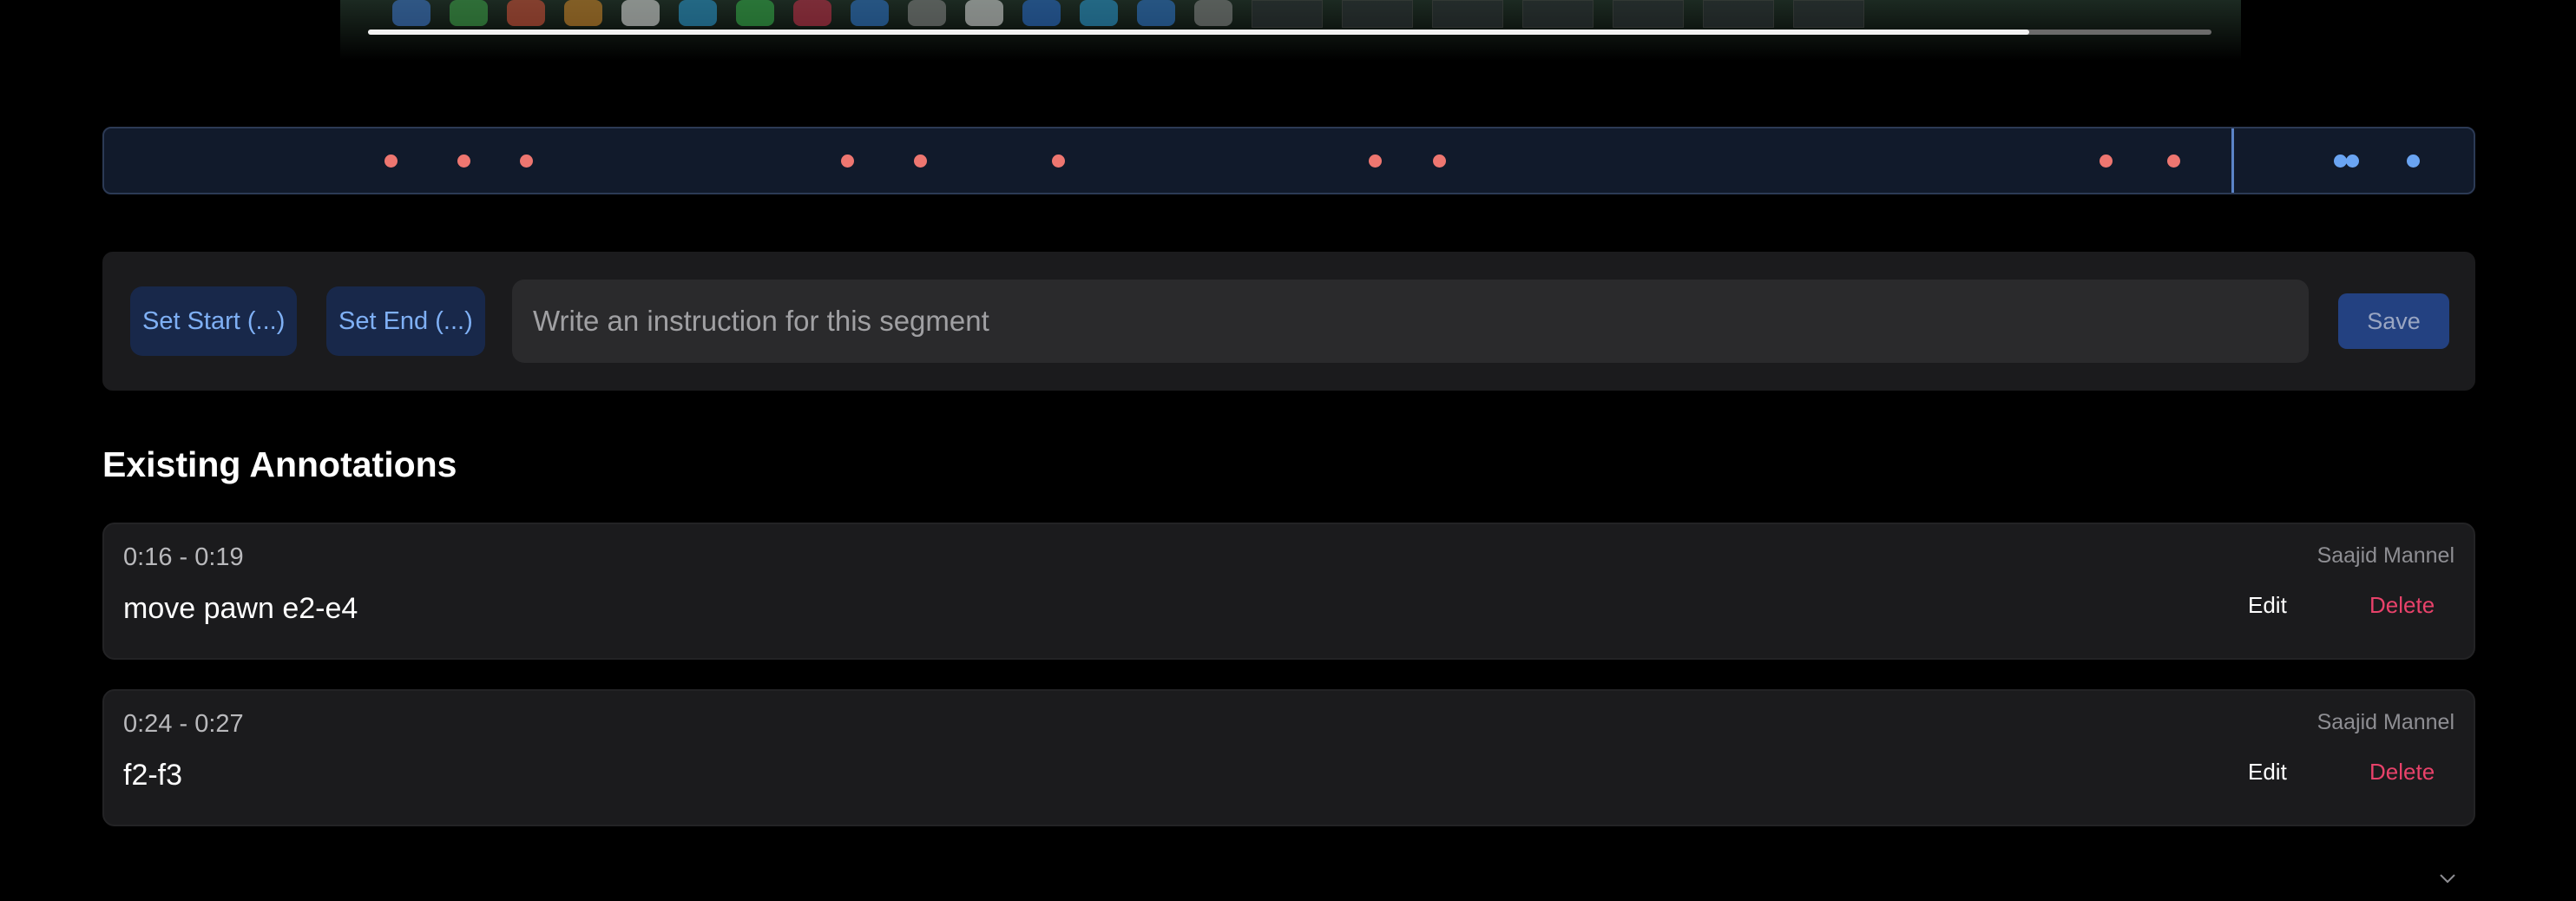 The image size is (2576, 901). I want to click on timeline-playhead, so click(2232, 160).